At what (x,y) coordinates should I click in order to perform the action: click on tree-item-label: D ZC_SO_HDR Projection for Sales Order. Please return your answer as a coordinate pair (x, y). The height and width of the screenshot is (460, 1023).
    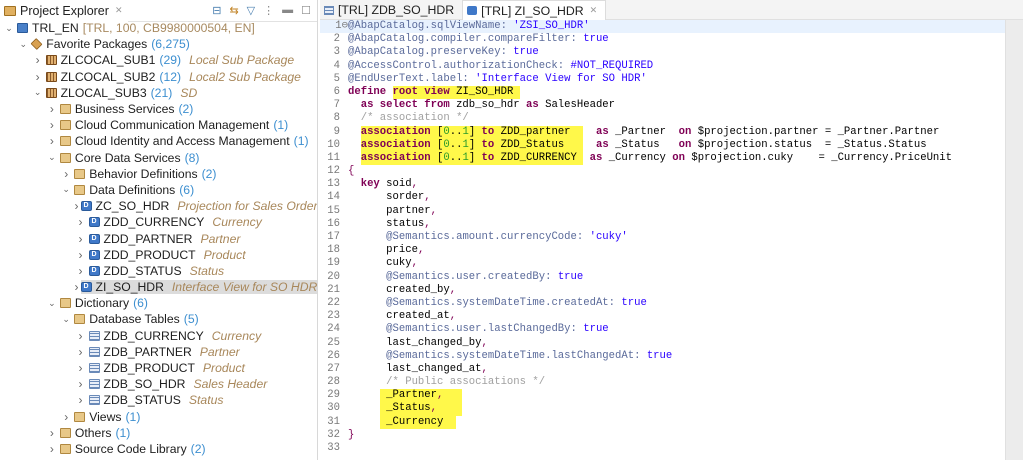
    Looking at the image, I should click on (198, 206).